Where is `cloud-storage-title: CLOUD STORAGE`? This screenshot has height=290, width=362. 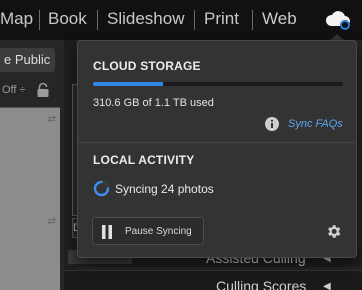
cloud-storage-title: CLOUD STORAGE is located at coordinates (147, 66).